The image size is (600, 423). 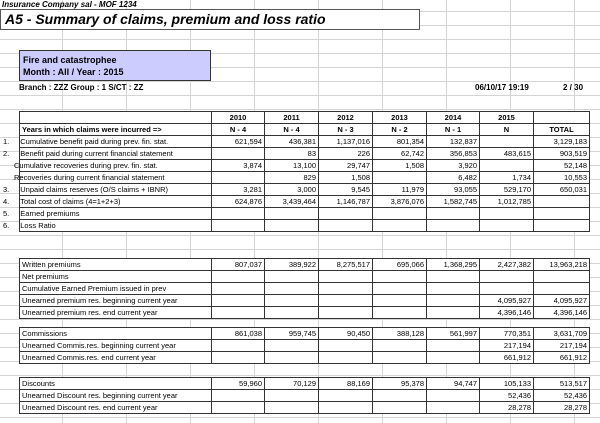 I want to click on value-cell: 83, so click(x=291, y=153).